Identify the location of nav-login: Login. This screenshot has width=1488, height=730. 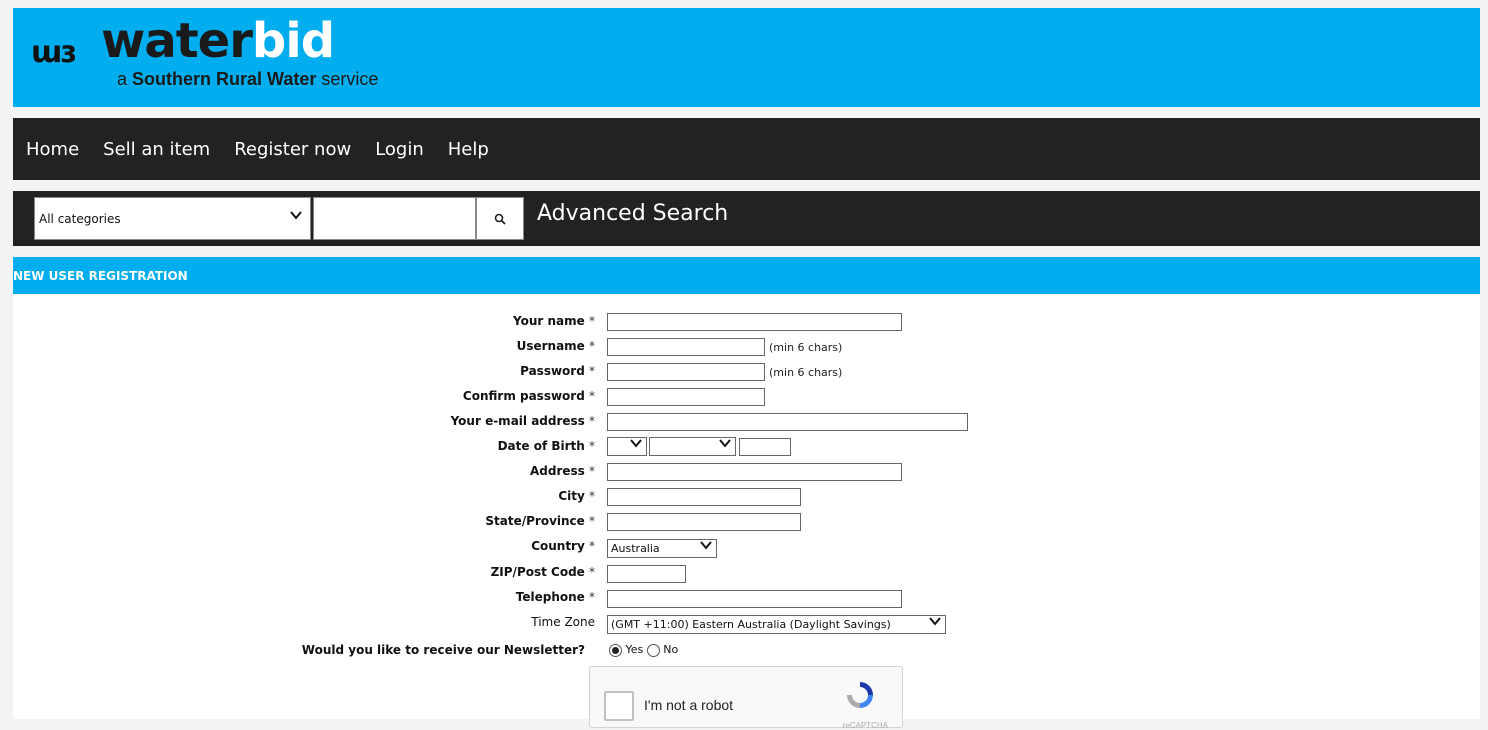
(399, 149).